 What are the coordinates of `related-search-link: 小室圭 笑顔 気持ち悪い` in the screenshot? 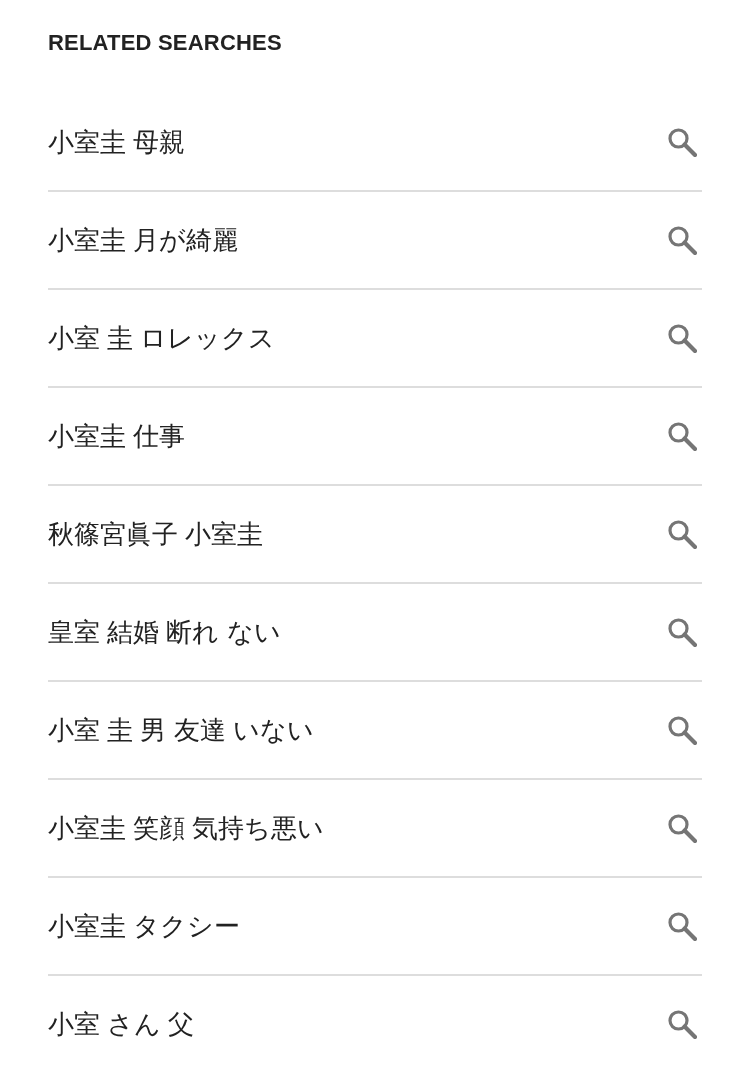 It's located at (375, 829).